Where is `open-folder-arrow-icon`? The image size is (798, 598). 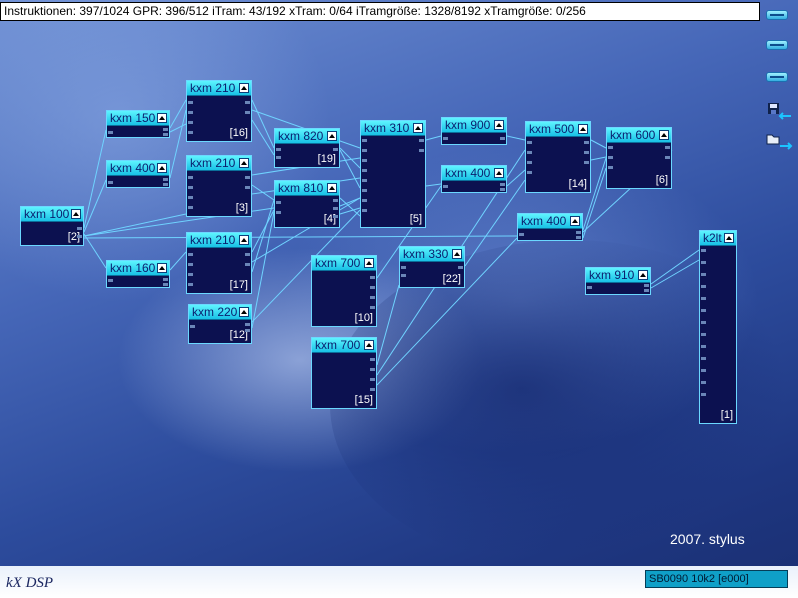 open-folder-arrow-icon is located at coordinates (780, 142).